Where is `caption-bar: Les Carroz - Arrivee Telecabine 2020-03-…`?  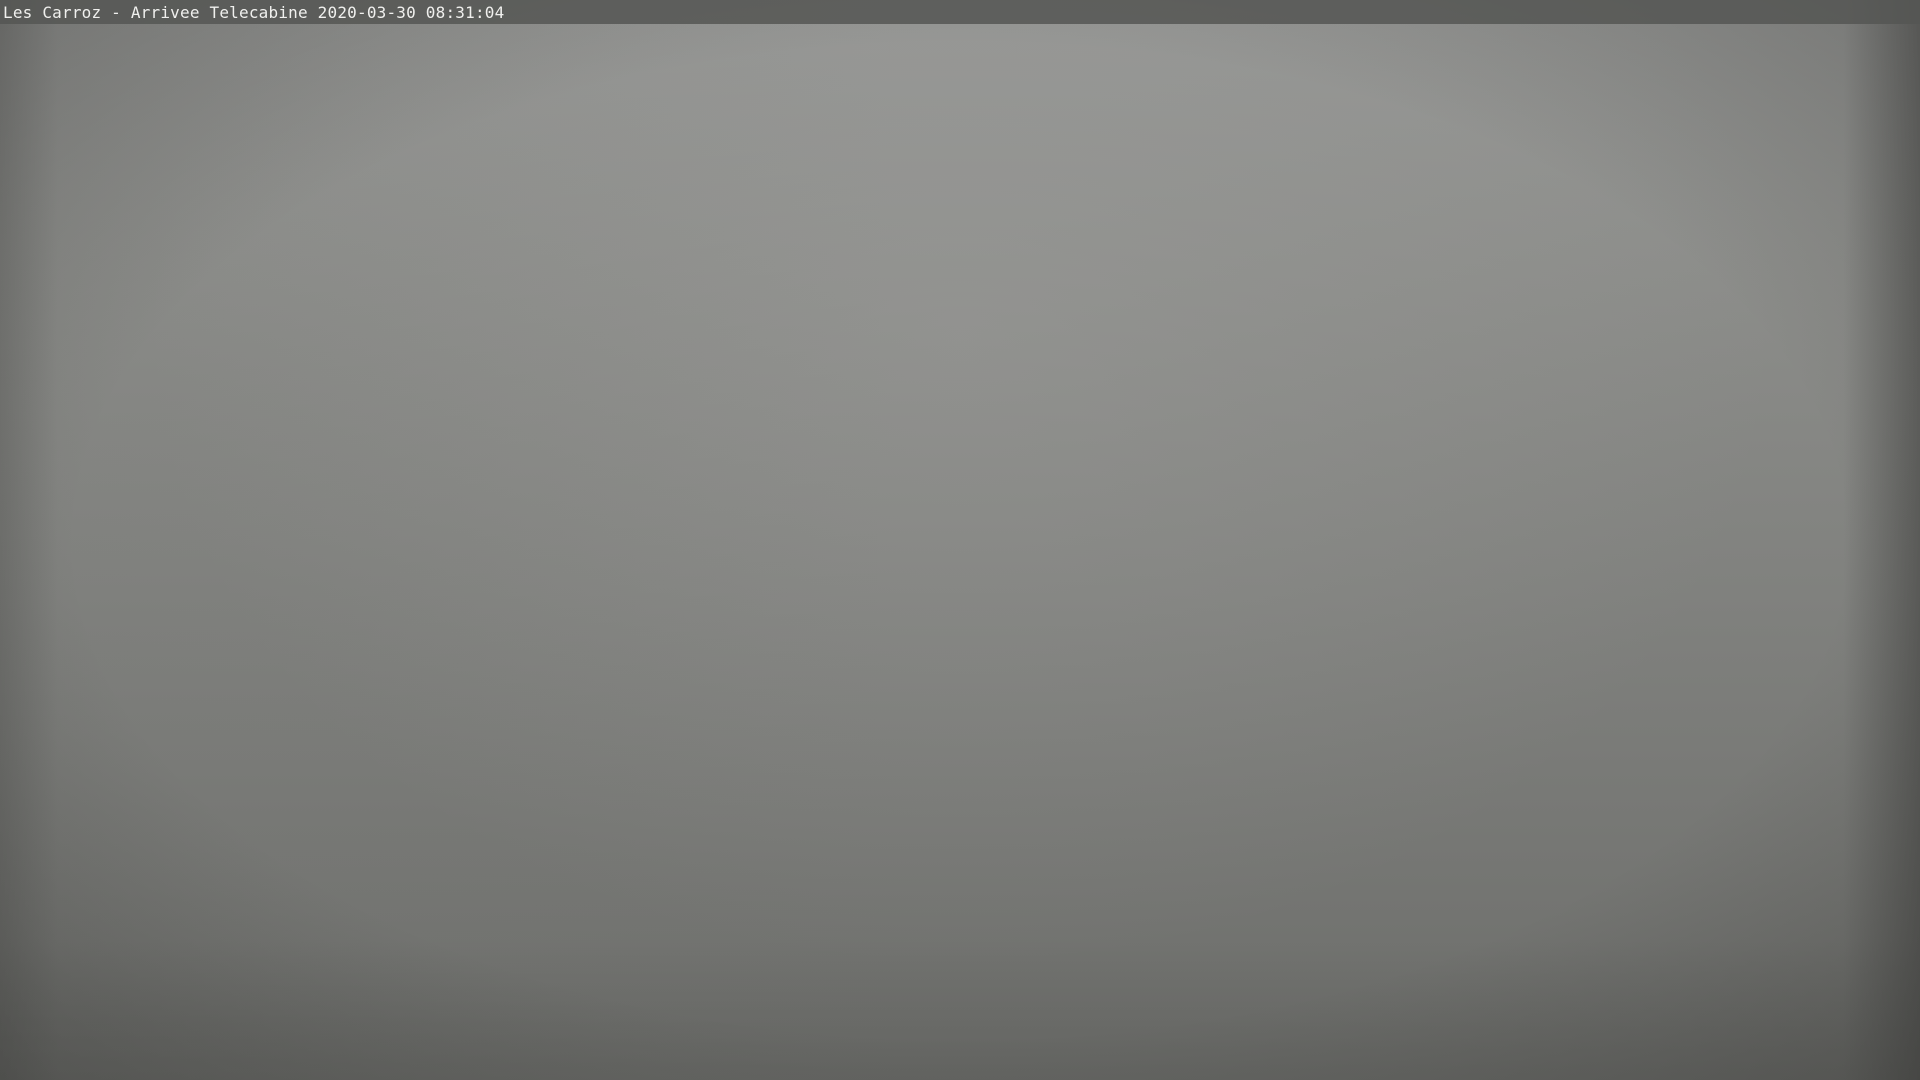
caption-bar: Les Carroz - Arrivee Telecabine 2020-03-… is located at coordinates (960, 12).